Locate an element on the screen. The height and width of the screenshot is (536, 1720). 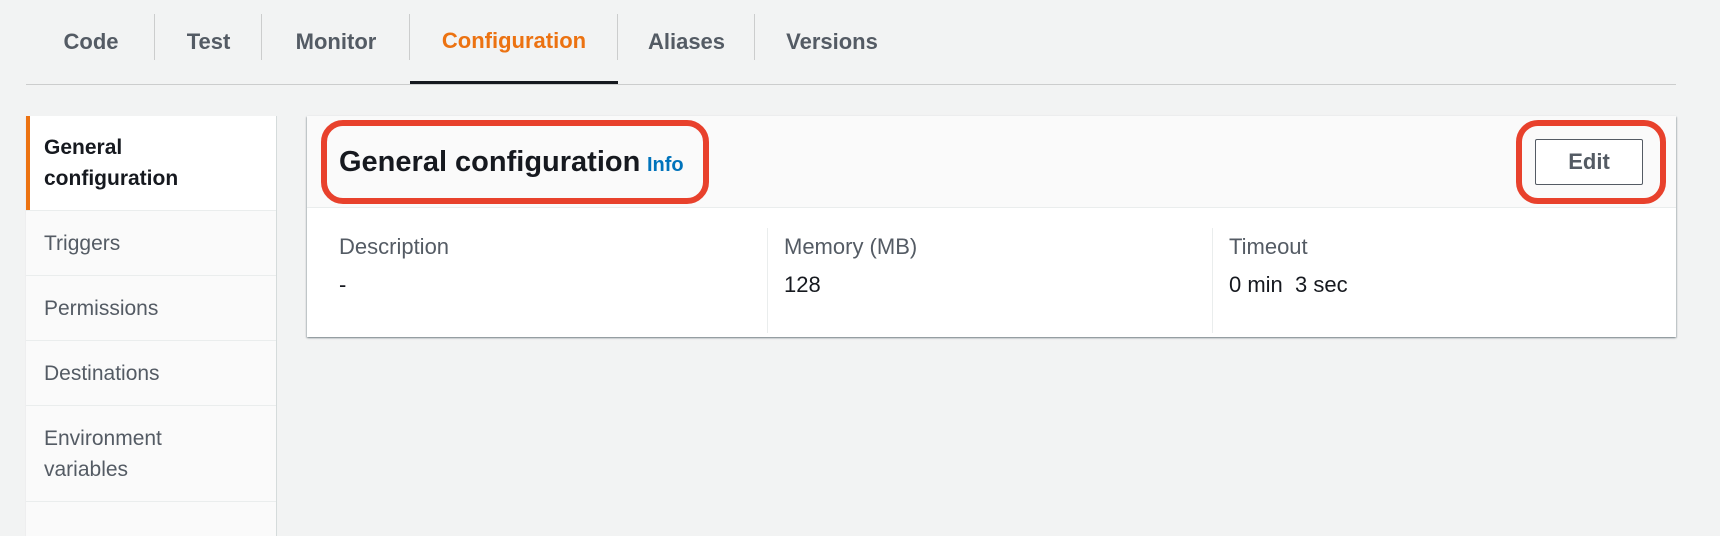
tab-versions-label: Versions is located at coordinates (832, 41).